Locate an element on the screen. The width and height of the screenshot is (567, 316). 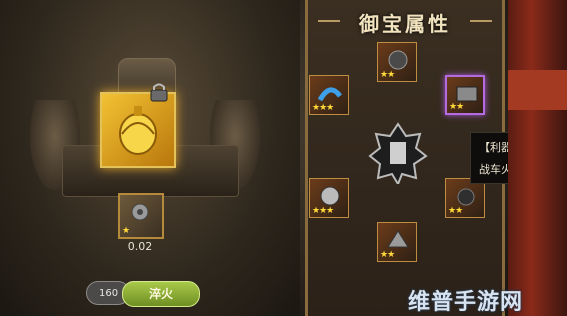
attribute-slot-lower-left: ★★★ is located at coordinates (329, 198).